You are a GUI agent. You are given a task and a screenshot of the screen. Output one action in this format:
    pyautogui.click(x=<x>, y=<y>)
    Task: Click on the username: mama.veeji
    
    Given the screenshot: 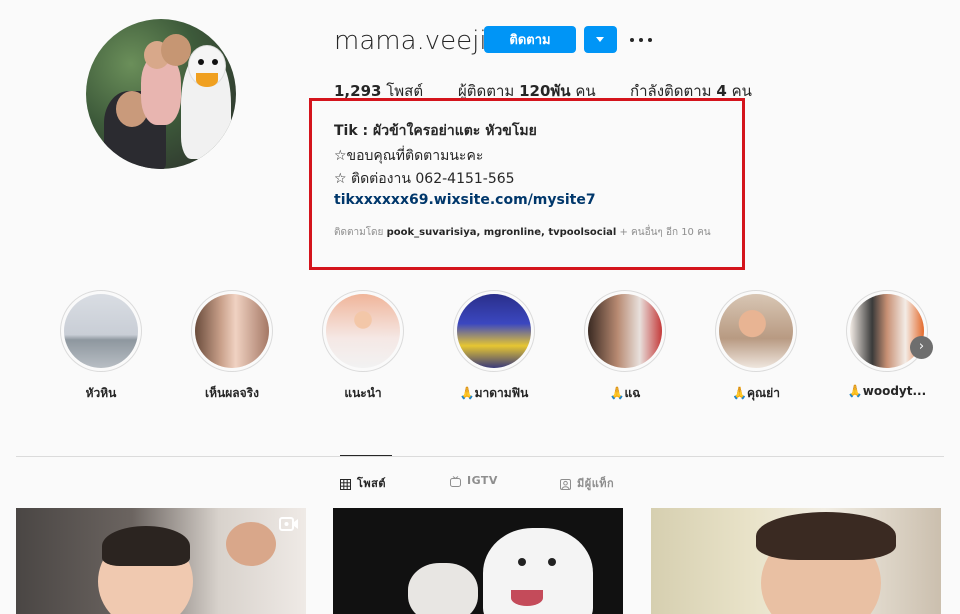 What is the action you would take?
    pyautogui.click(x=410, y=41)
    